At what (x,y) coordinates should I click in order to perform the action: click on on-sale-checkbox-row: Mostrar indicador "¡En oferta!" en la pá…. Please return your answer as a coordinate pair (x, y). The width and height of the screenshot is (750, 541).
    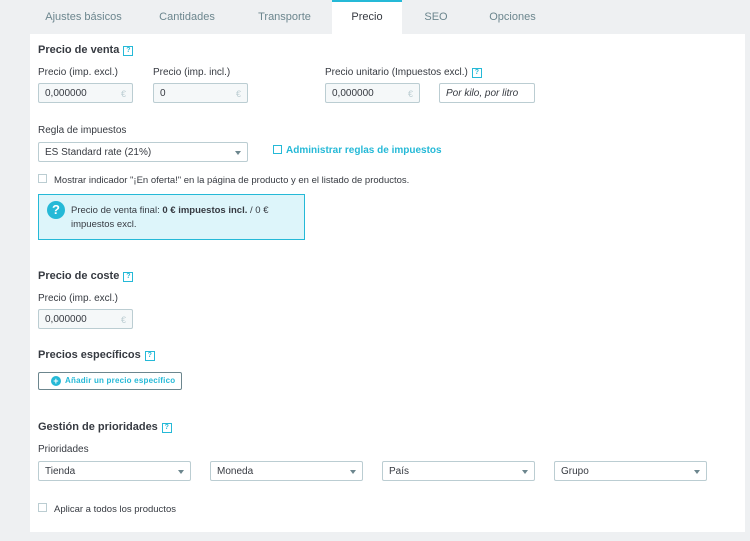
    Looking at the image, I should click on (223, 180).